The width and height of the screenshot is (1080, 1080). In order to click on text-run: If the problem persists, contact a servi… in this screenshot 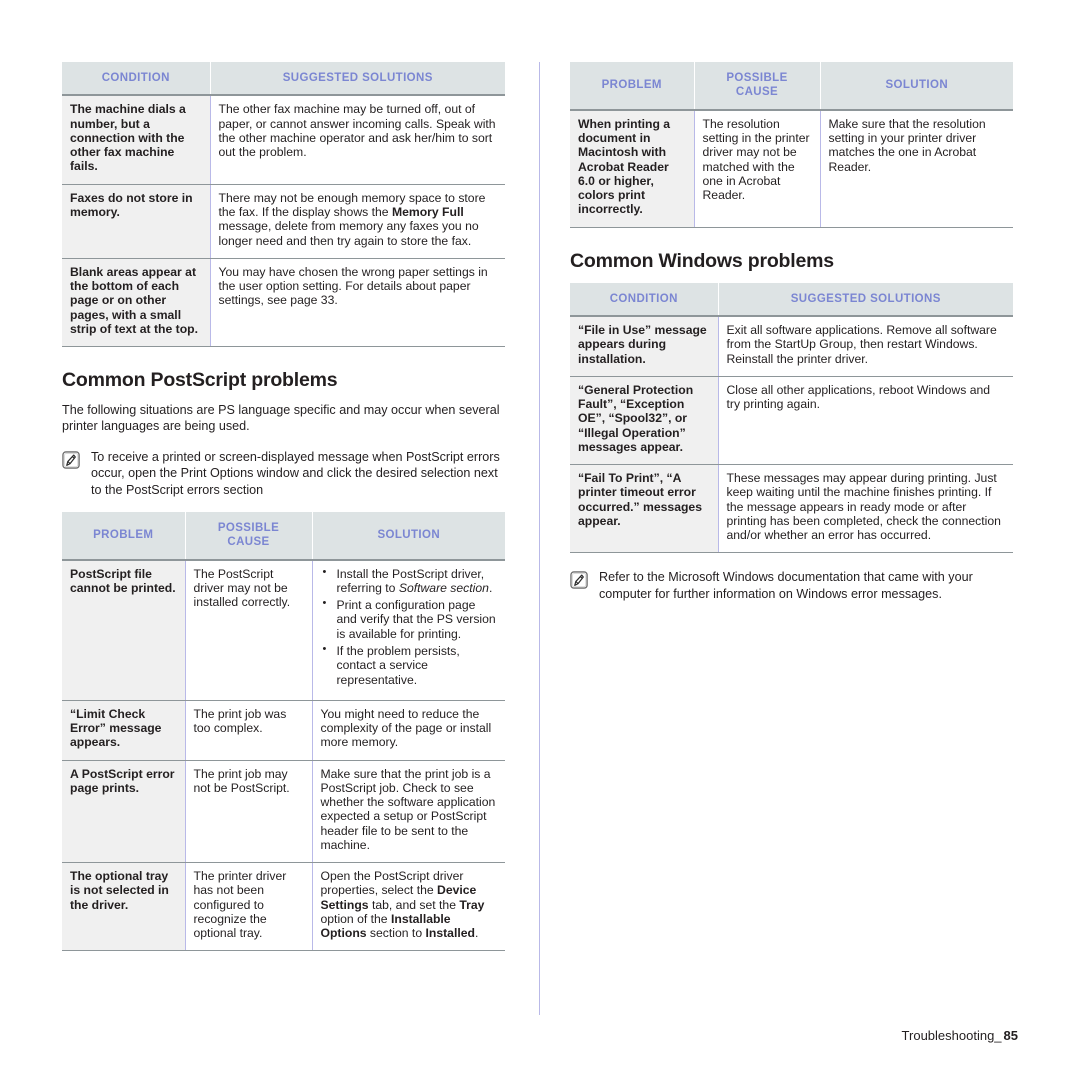, I will do `click(398, 665)`.